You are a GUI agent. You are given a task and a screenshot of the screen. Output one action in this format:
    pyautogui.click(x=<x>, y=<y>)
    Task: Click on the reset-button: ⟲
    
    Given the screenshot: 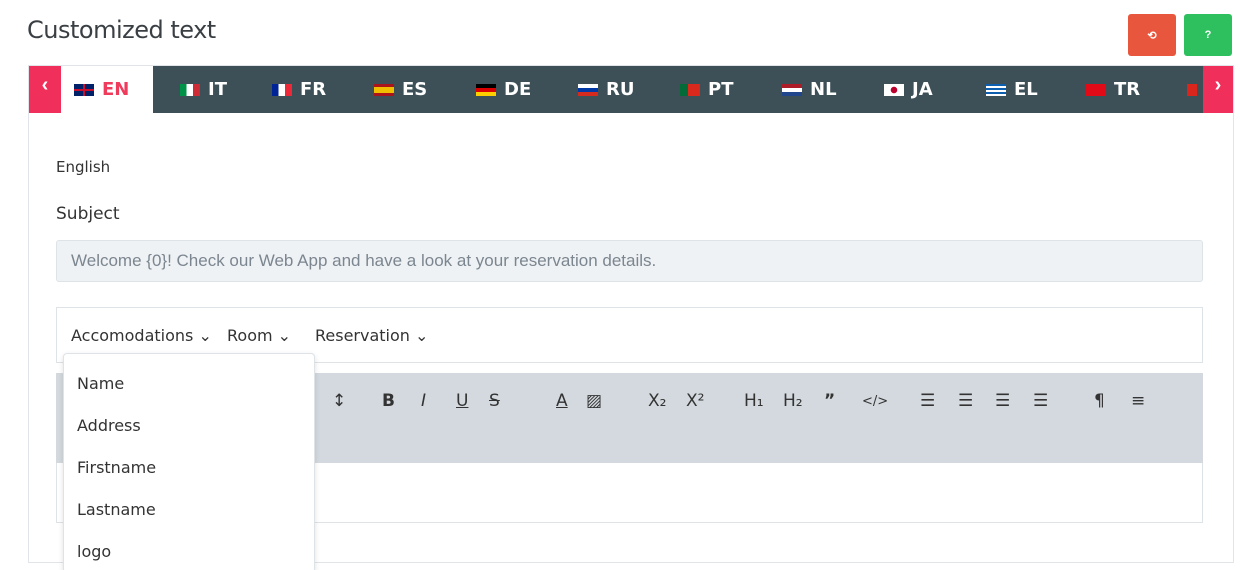 What is the action you would take?
    pyautogui.click(x=1152, y=35)
    